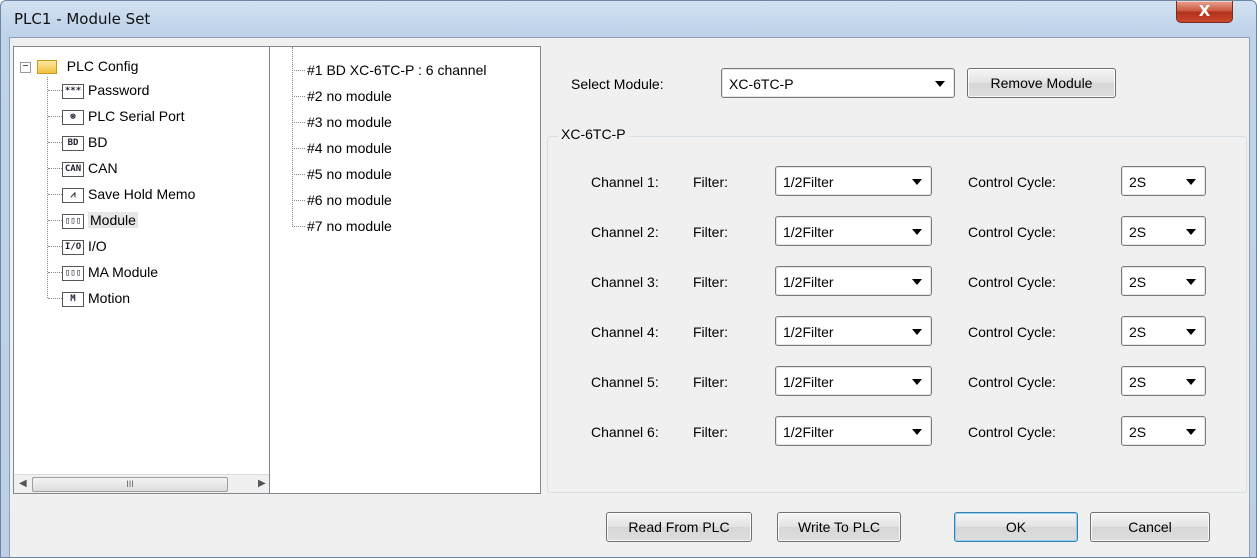 The height and width of the screenshot is (558, 1257). I want to click on serial-port-icon: ⊛, so click(73, 117).